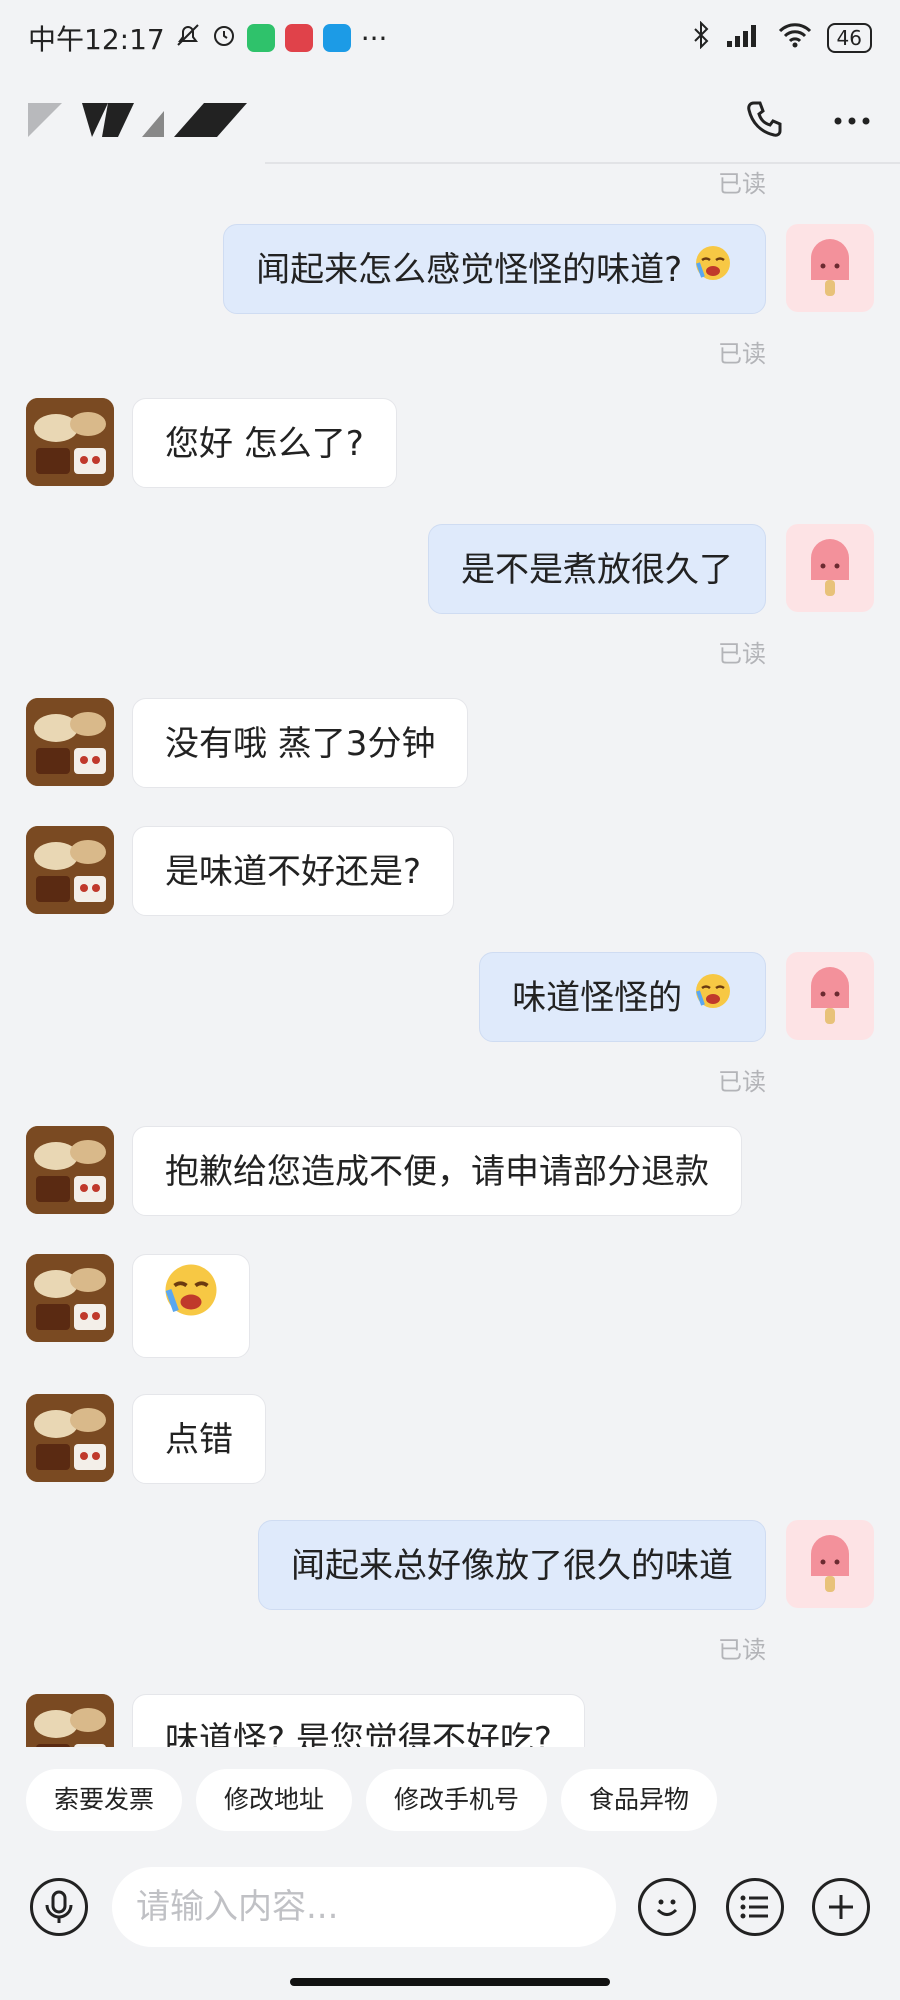 Image resolution: width=900 pixels, height=2000 pixels. I want to click on message-bubble: 味道怪? 是您觉得不好吃?, so click(358, 1720).